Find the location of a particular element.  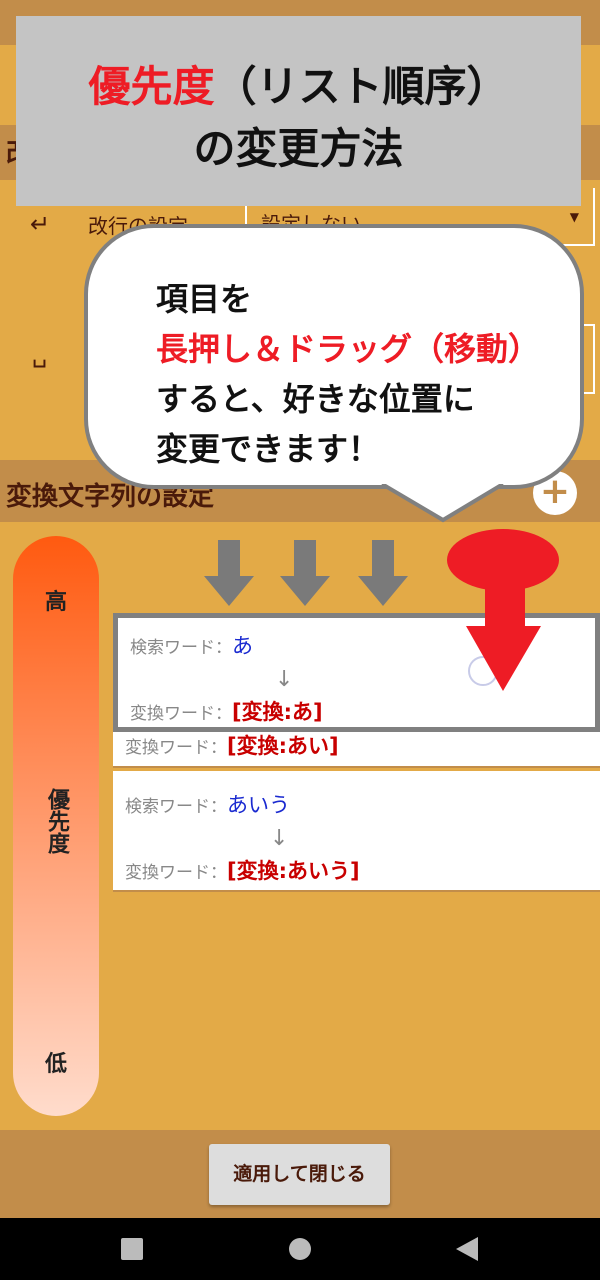

priority-label: 優先度 is located at coordinates (56, 821).